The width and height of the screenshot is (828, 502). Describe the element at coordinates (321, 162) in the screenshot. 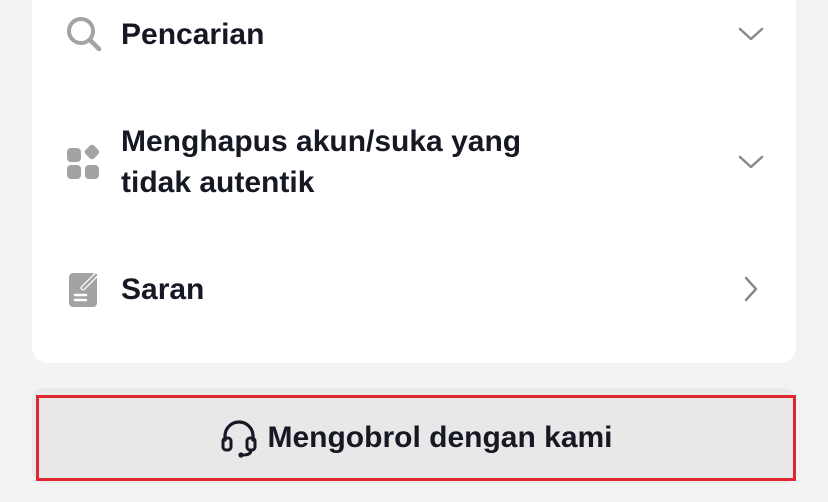

I see `menu-item-label: Menghapus akun/suka yang tidak autentik` at that location.